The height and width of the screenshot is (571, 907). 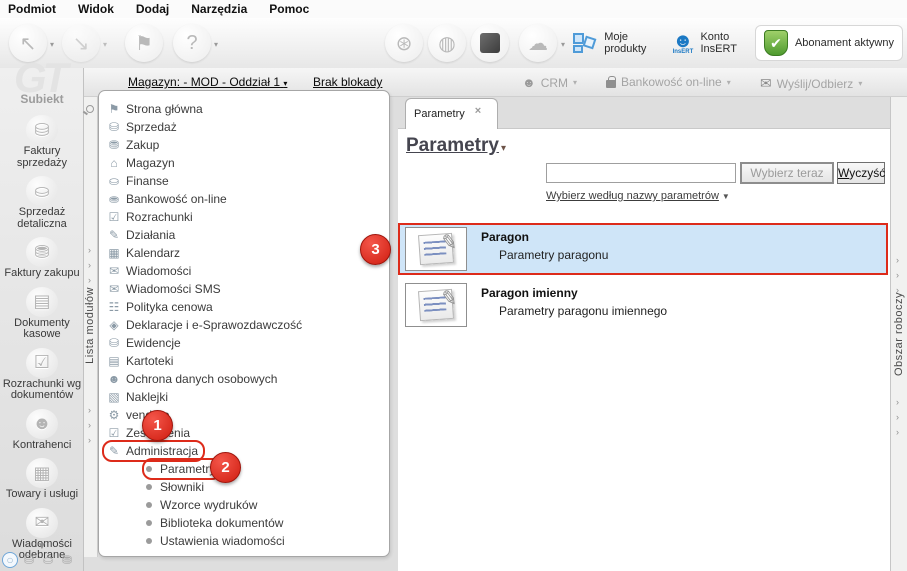 What do you see at coordinates (246, 199) in the screenshot?
I see `tree-item: ⛂ Bankowość on-line` at bounding box center [246, 199].